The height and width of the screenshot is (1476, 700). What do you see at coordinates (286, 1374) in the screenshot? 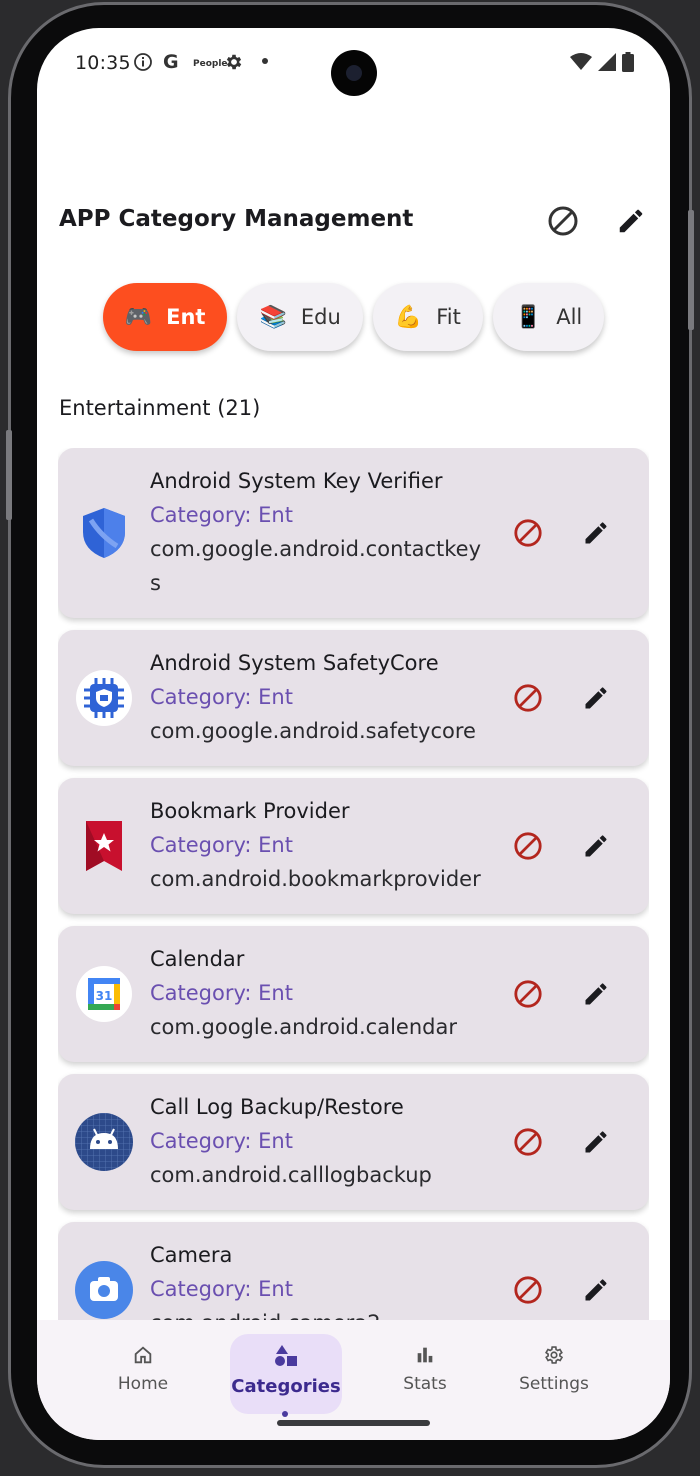
I see `nav-categories: Categories` at bounding box center [286, 1374].